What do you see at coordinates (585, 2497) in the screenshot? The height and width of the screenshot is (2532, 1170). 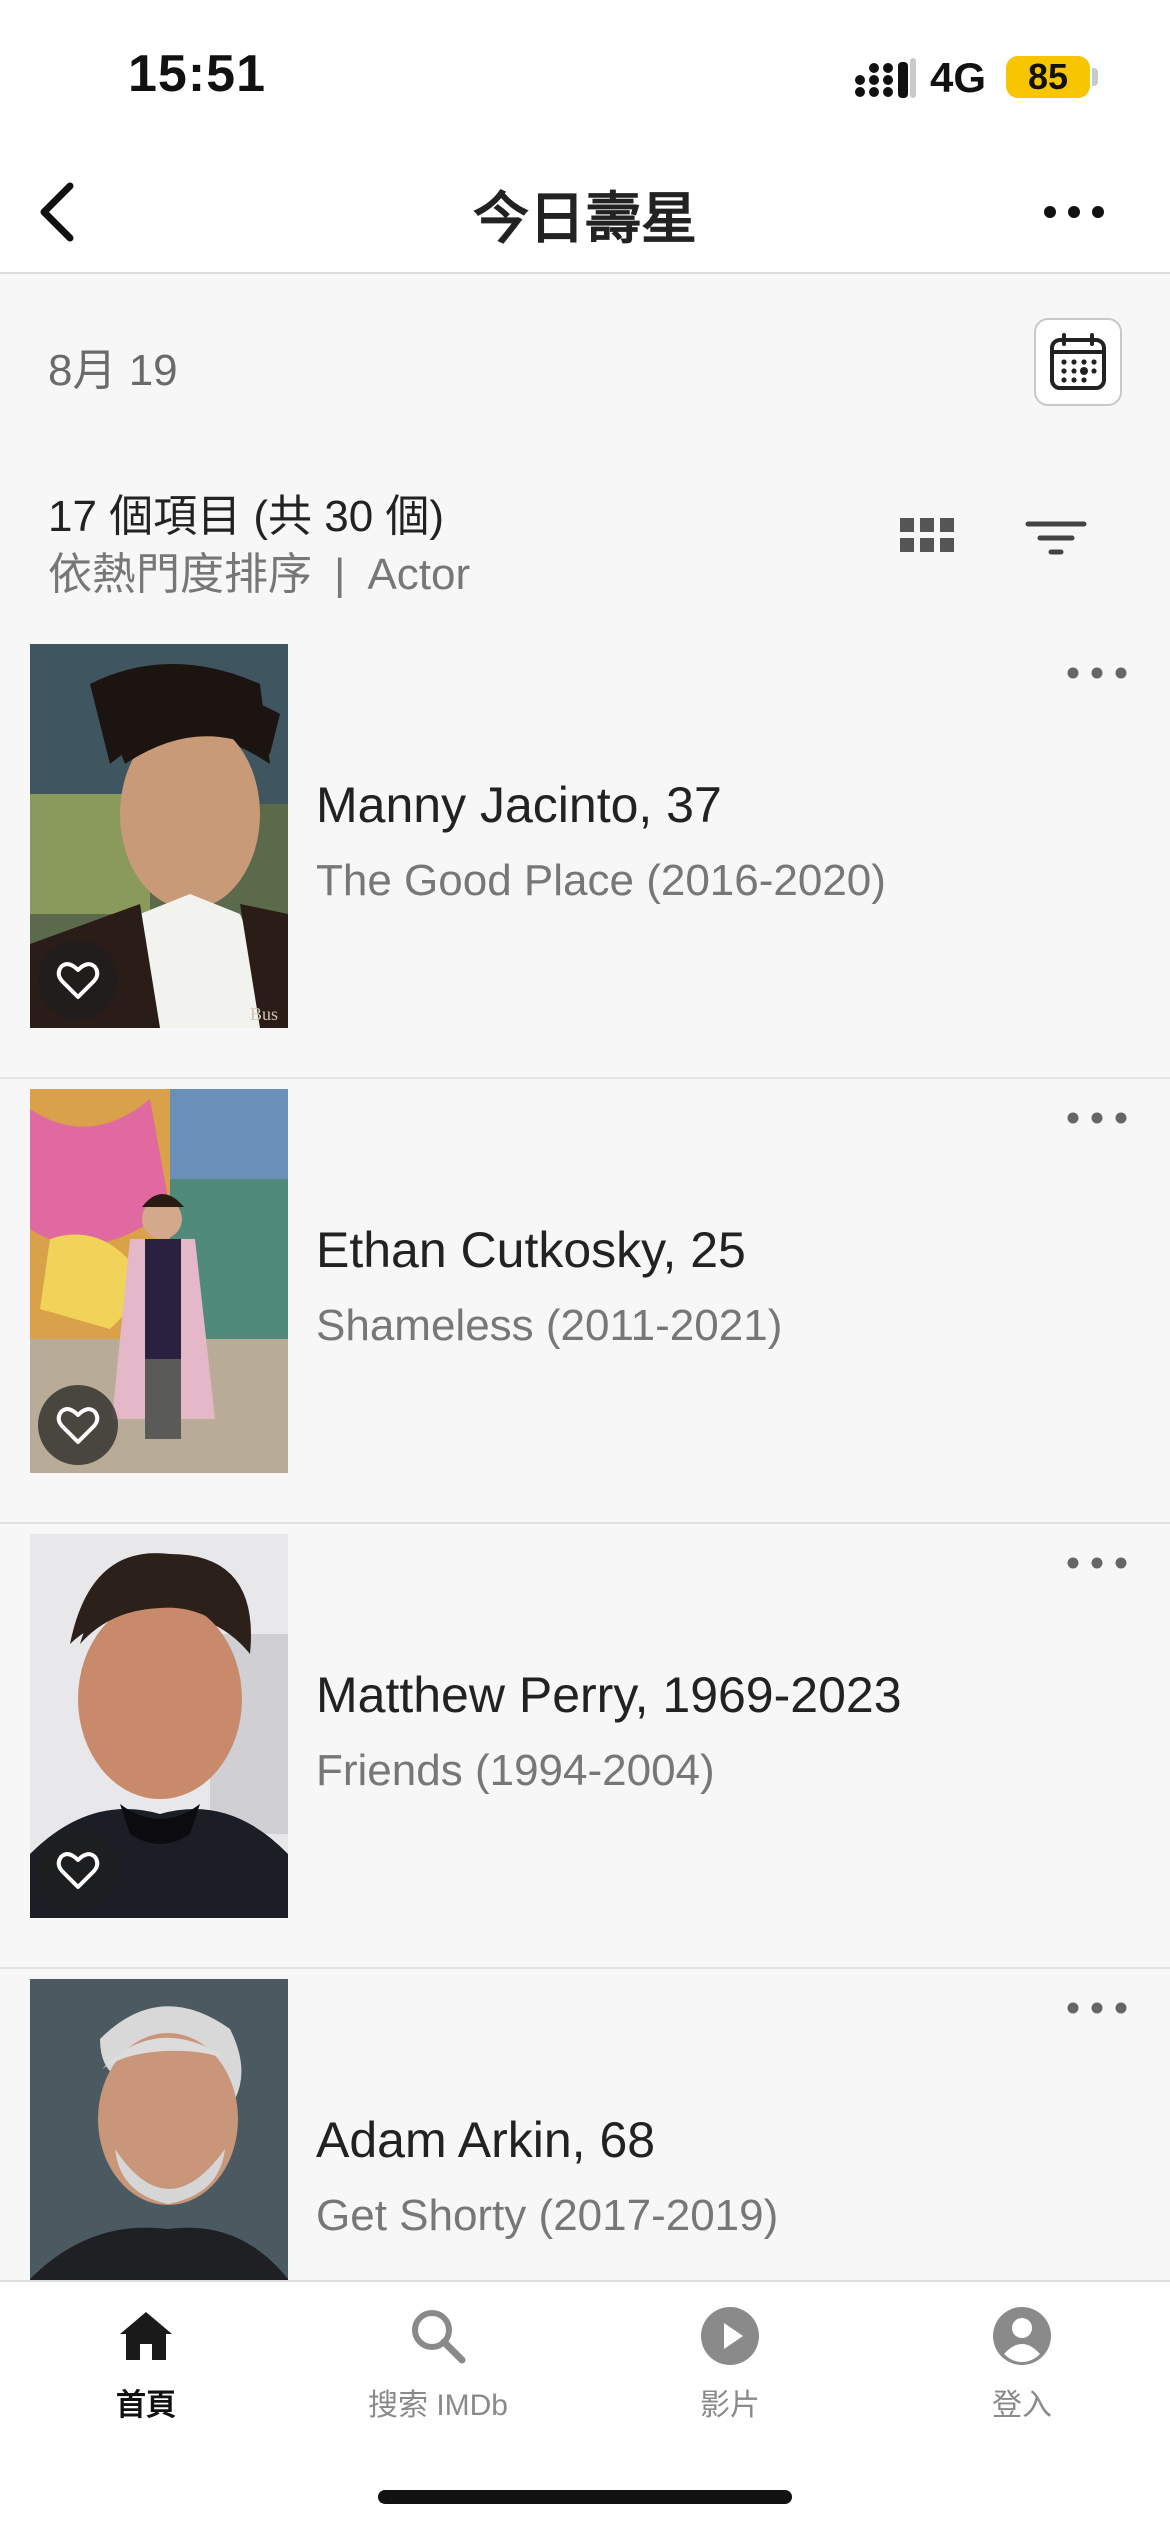 I see `home-indicator` at bounding box center [585, 2497].